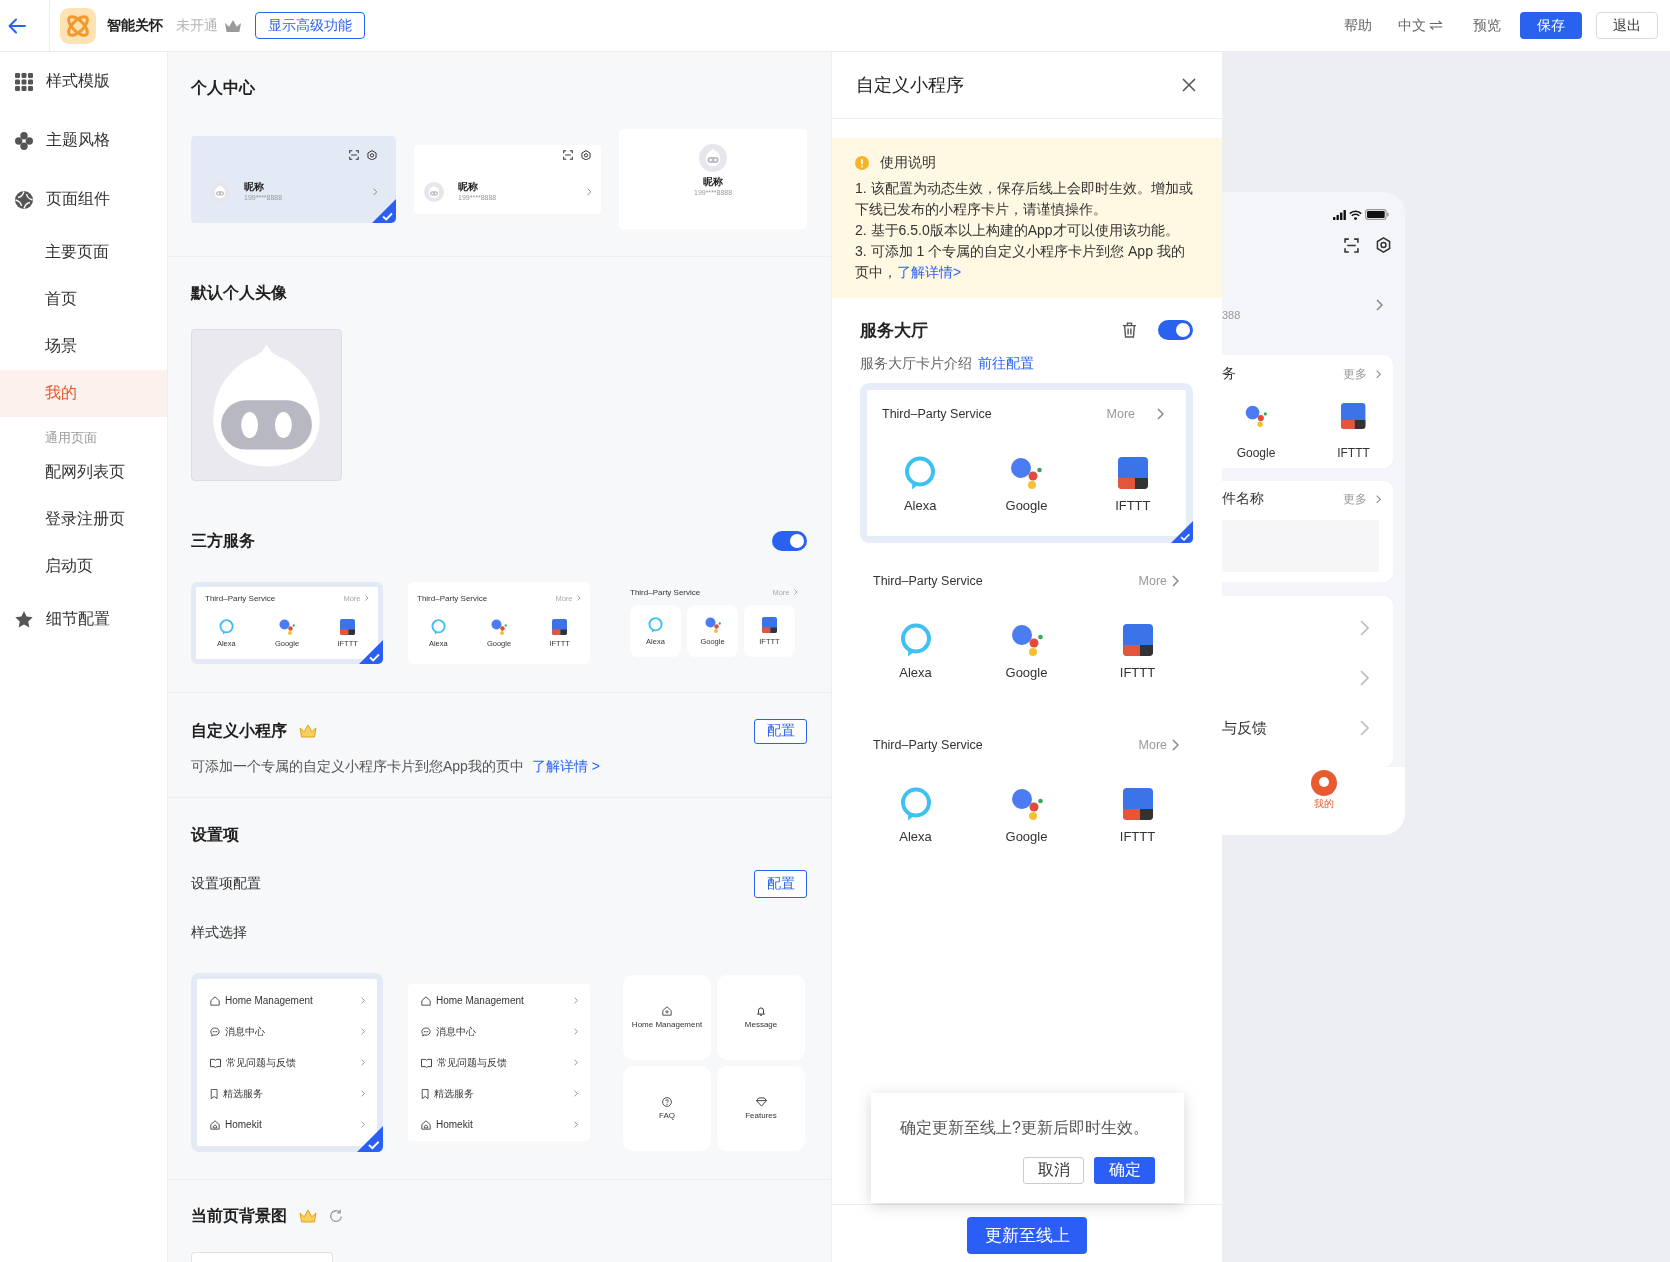 This screenshot has height=1262, width=1670. Describe the element at coordinates (1026, 673) in the screenshot. I see `service-label: Google` at that location.